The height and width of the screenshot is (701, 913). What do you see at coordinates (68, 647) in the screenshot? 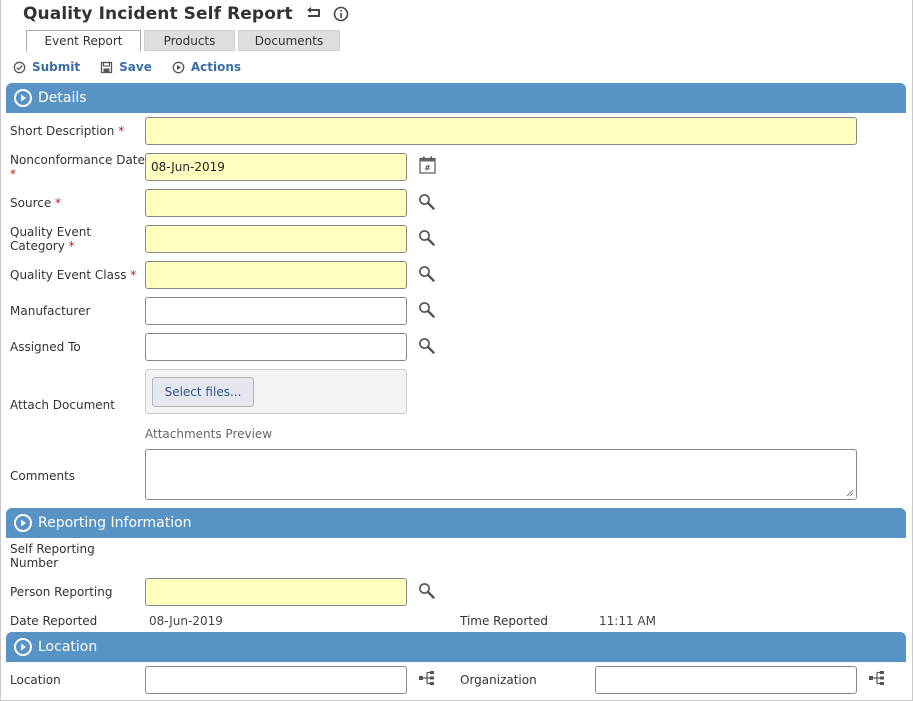
I see `section-title: Location` at bounding box center [68, 647].